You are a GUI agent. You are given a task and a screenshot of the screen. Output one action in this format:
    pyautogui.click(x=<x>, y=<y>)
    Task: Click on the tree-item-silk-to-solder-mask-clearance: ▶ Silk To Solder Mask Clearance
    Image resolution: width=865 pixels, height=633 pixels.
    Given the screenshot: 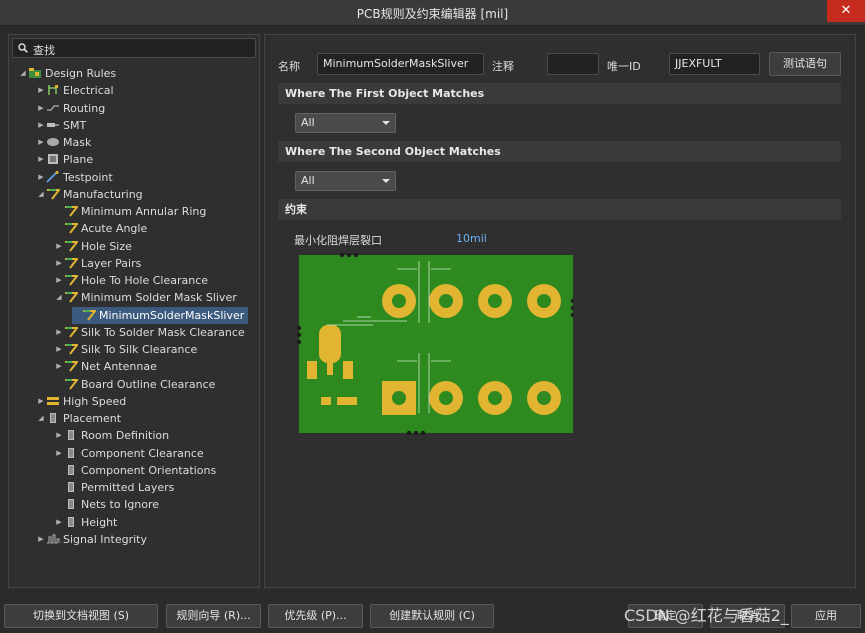 What is the action you would take?
    pyautogui.click(x=149, y=332)
    